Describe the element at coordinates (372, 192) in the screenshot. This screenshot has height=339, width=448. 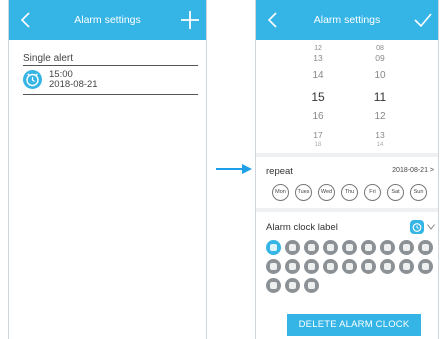
I see `day-toggle-fri: Fri` at that location.